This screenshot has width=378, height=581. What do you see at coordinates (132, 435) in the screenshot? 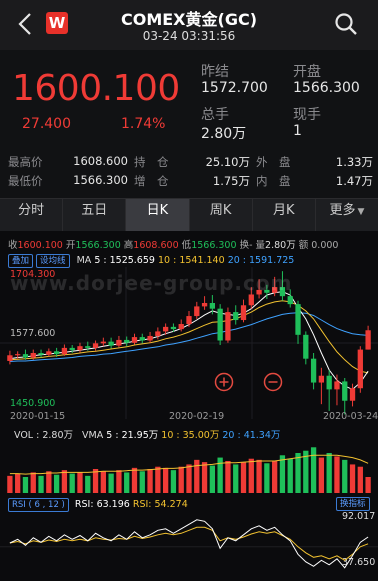
I see `vma5-value: 5 : 21.95万` at bounding box center [132, 435].